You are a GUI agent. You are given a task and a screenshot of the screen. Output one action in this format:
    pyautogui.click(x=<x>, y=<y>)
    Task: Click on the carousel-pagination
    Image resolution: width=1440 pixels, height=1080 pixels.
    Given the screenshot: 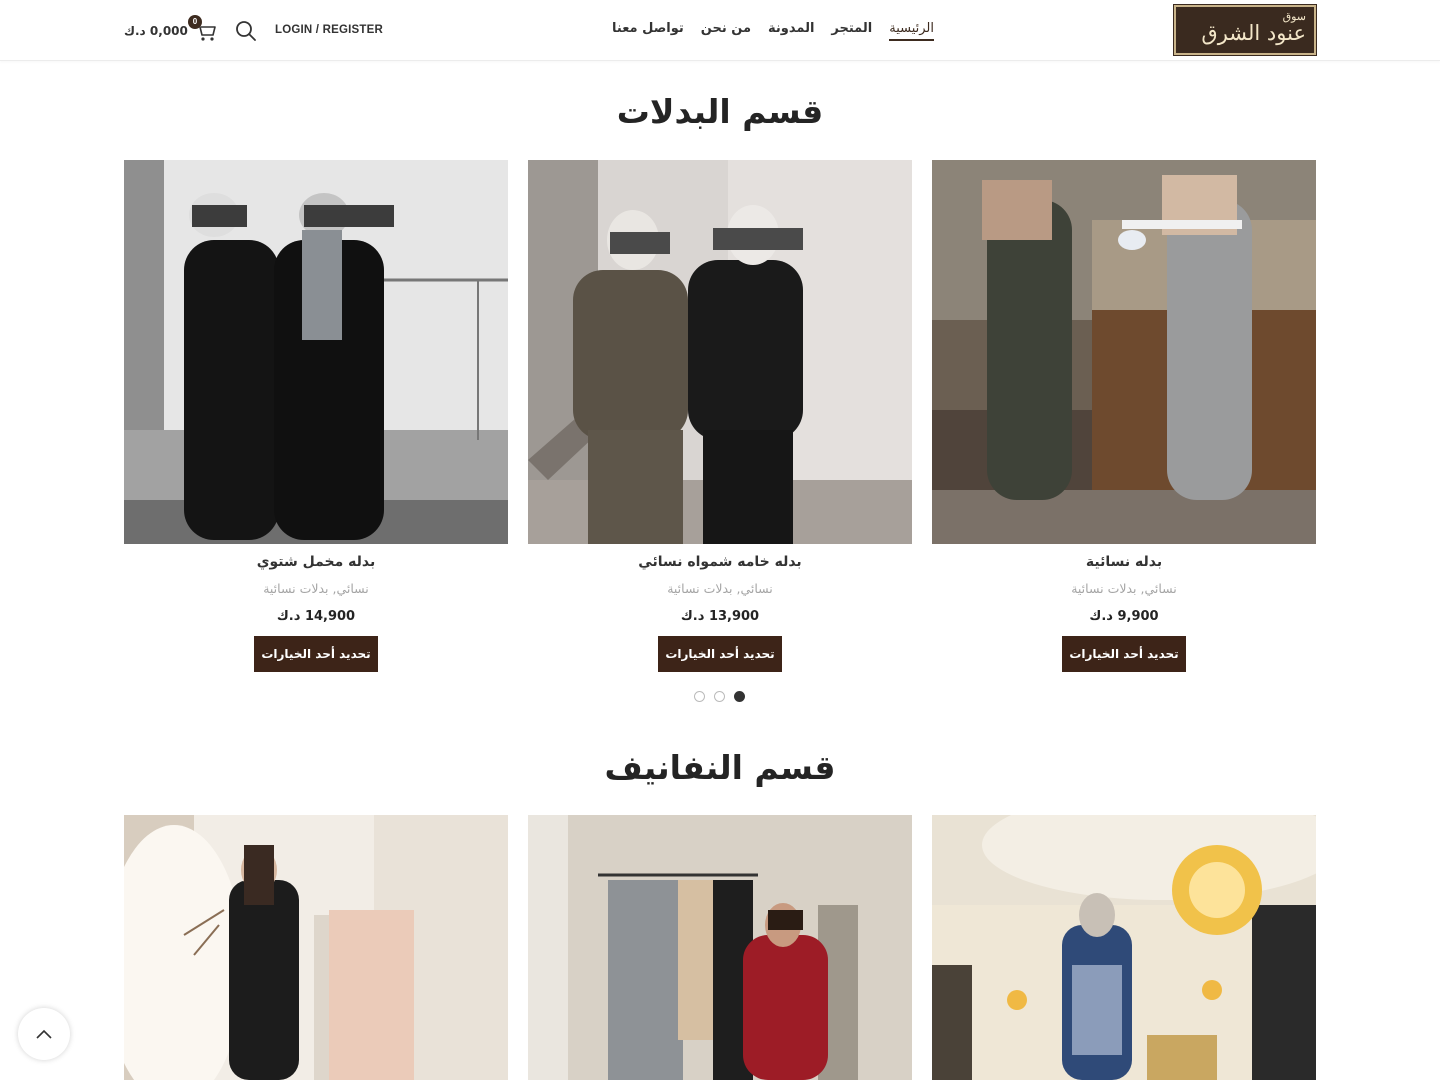 What is the action you would take?
    pyautogui.click(x=720, y=697)
    